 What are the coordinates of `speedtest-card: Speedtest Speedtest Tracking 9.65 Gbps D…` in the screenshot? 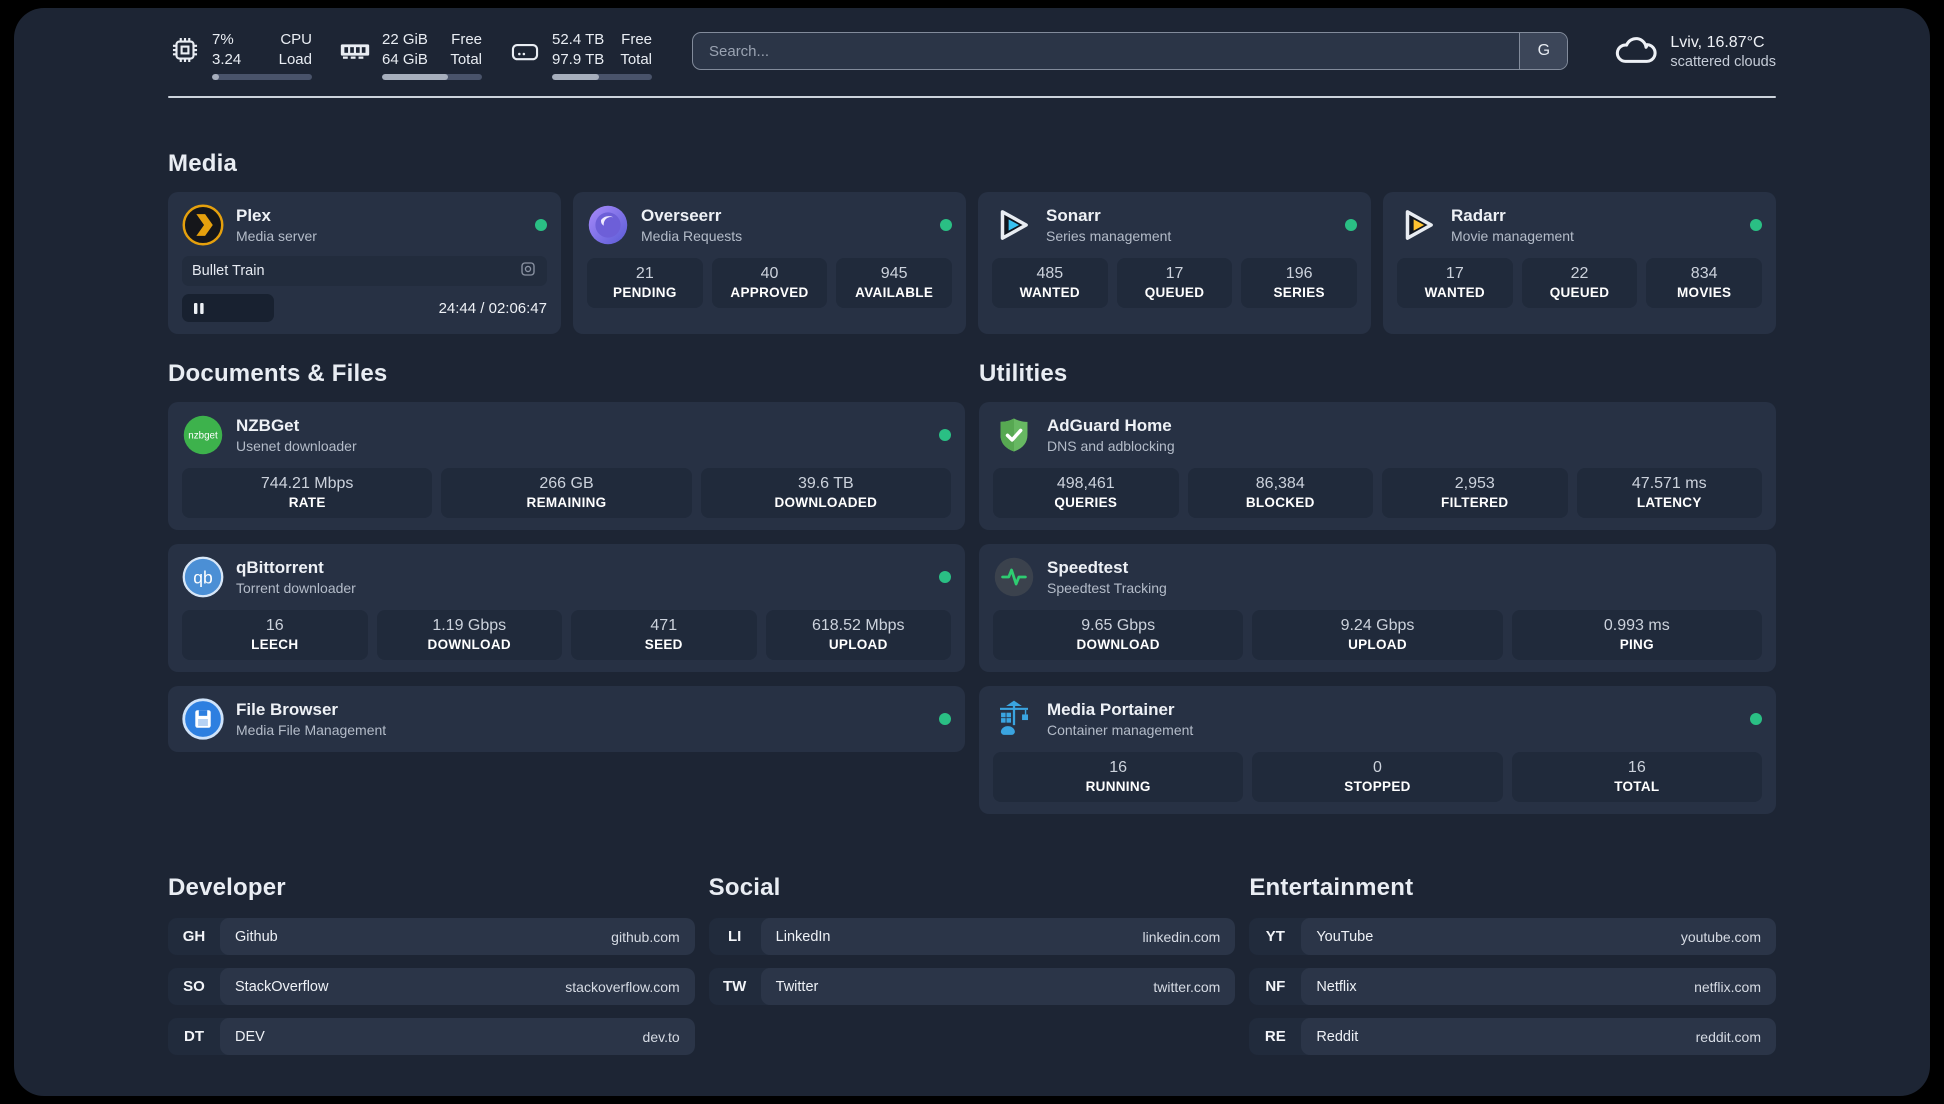 It's located at (1377, 608).